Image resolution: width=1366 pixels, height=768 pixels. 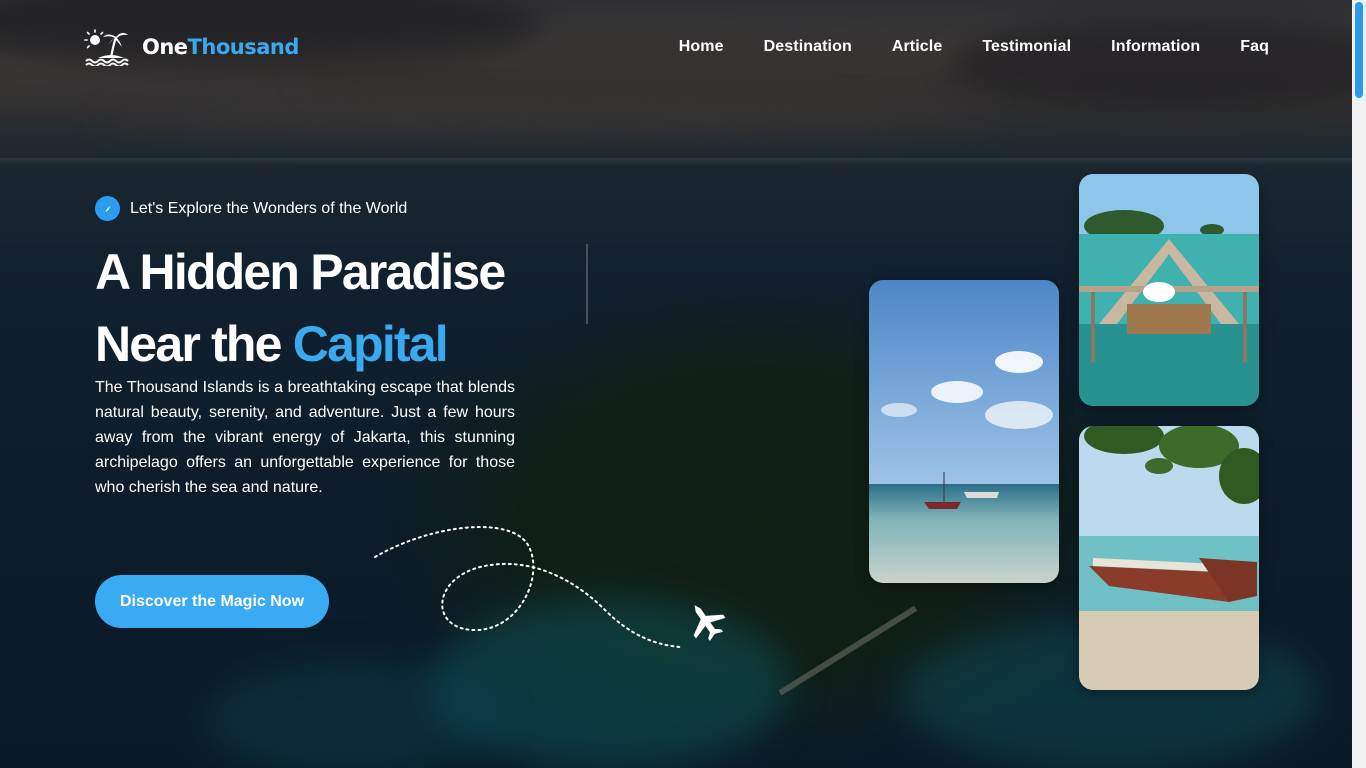 I want to click on nav-testimonial: Testimonial, so click(x=1026, y=47).